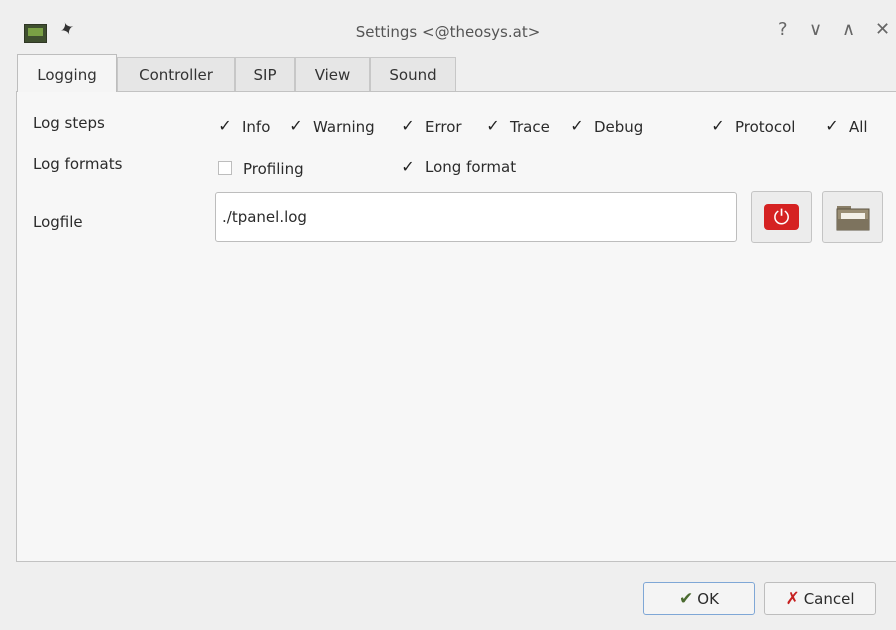  I want to click on window-title: Settings <@theosys.at>, so click(448, 32).